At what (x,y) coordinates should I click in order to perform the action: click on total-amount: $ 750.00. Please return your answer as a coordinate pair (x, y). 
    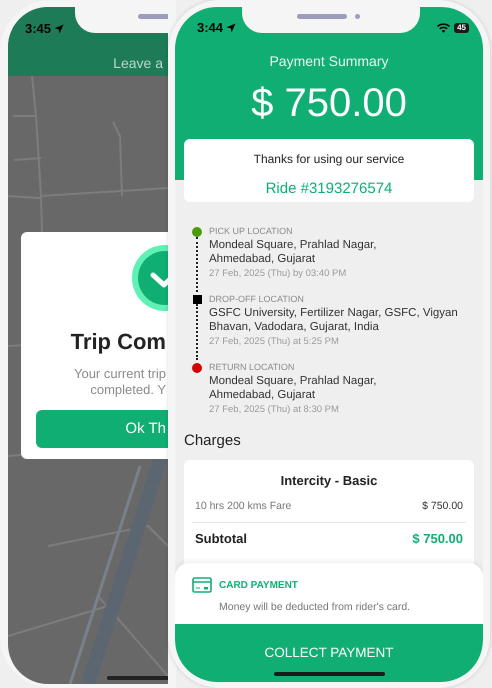
    Looking at the image, I should click on (329, 103).